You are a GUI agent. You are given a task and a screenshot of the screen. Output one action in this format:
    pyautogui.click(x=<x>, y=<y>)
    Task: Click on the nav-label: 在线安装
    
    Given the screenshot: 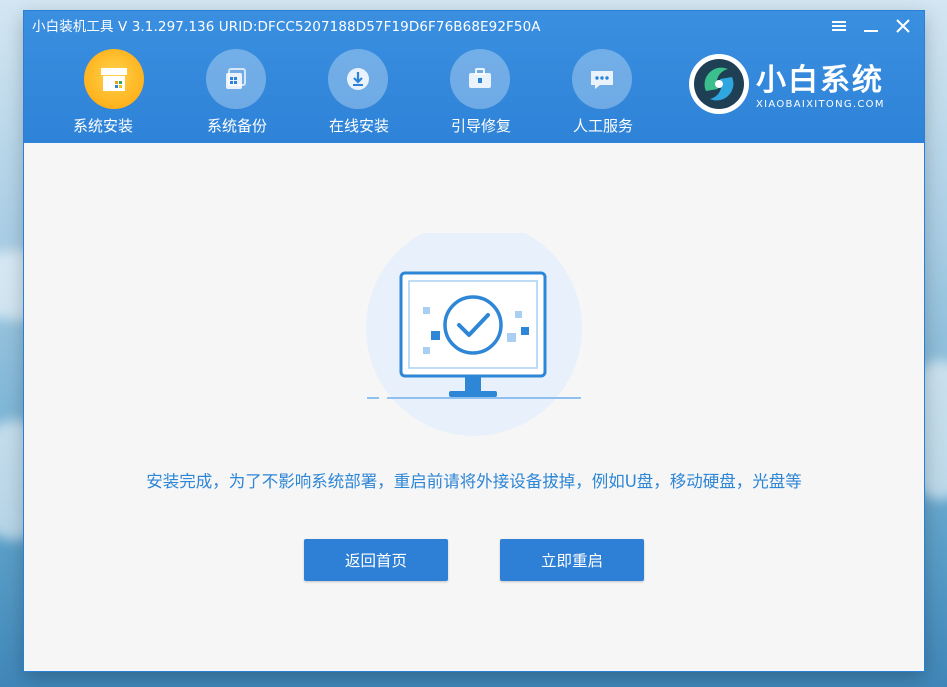 What is the action you would take?
    pyautogui.click(x=358, y=126)
    